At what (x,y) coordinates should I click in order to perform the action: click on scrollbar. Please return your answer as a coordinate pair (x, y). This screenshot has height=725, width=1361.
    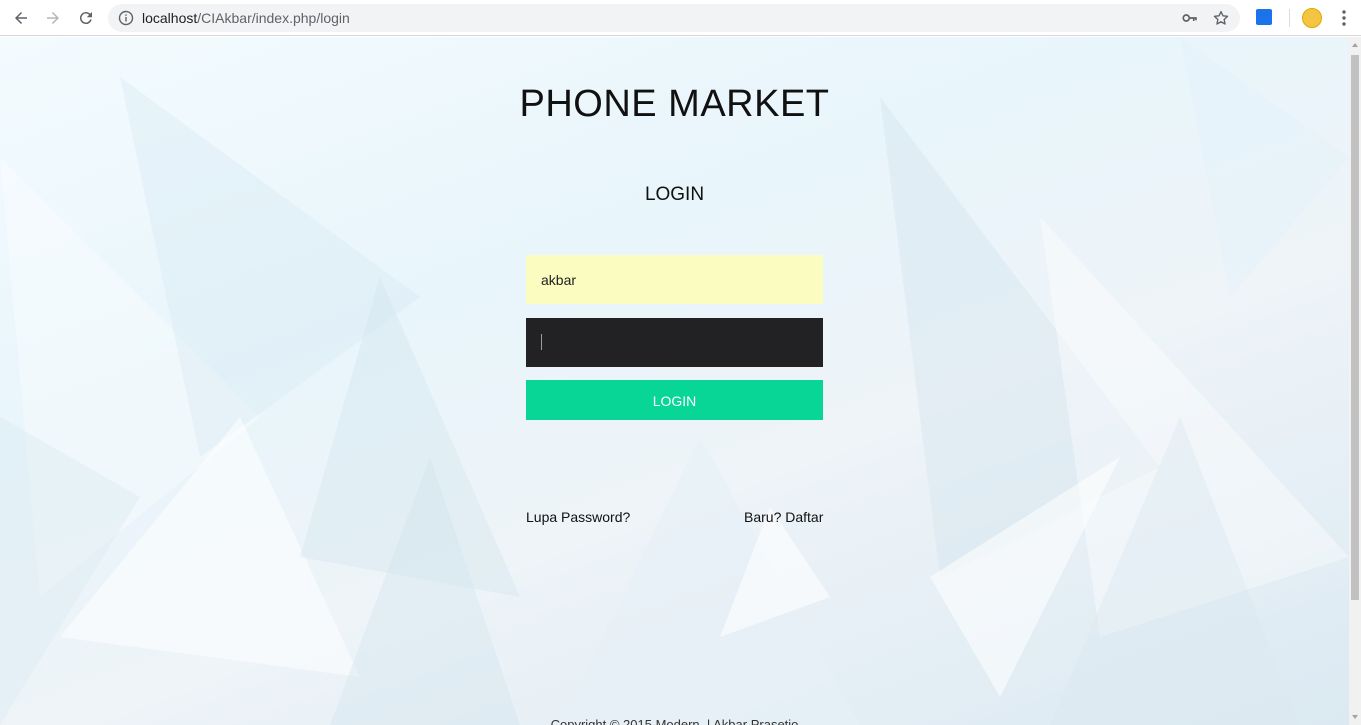
    Looking at the image, I should click on (1355, 381).